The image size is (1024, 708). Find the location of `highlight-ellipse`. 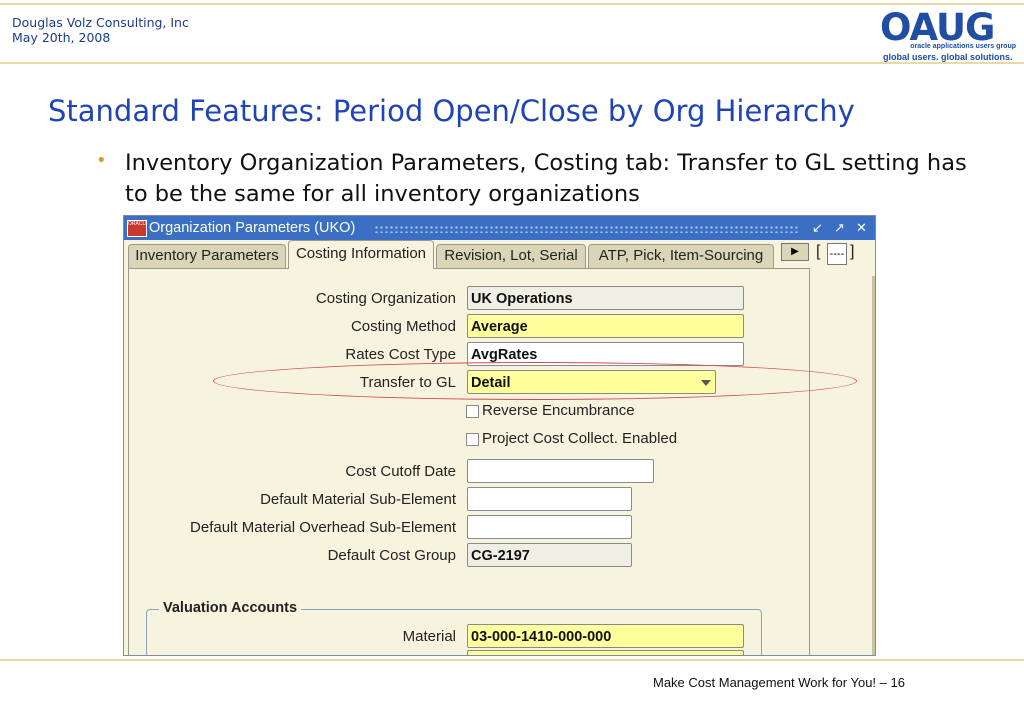

highlight-ellipse is located at coordinates (535, 381).